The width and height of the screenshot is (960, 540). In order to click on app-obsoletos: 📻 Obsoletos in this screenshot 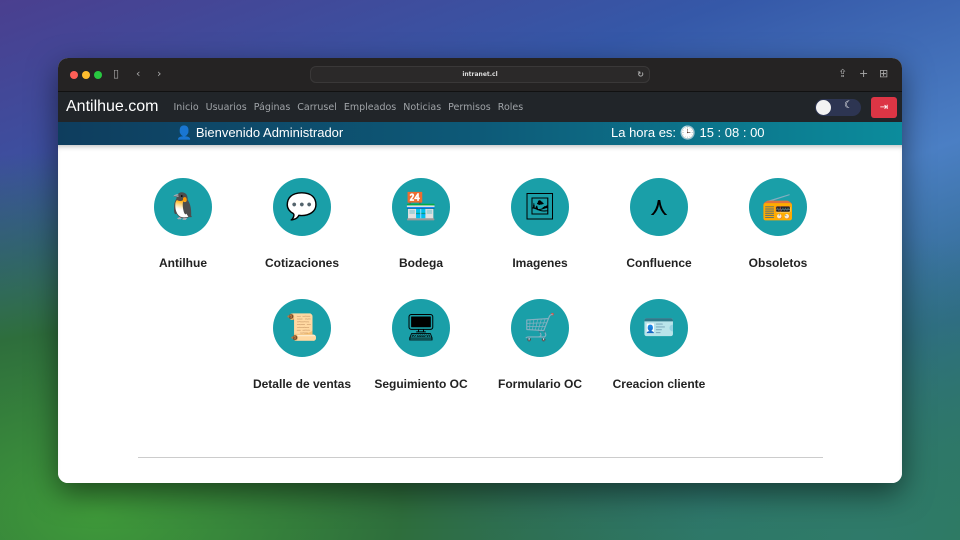, I will do `click(778, 224)`.